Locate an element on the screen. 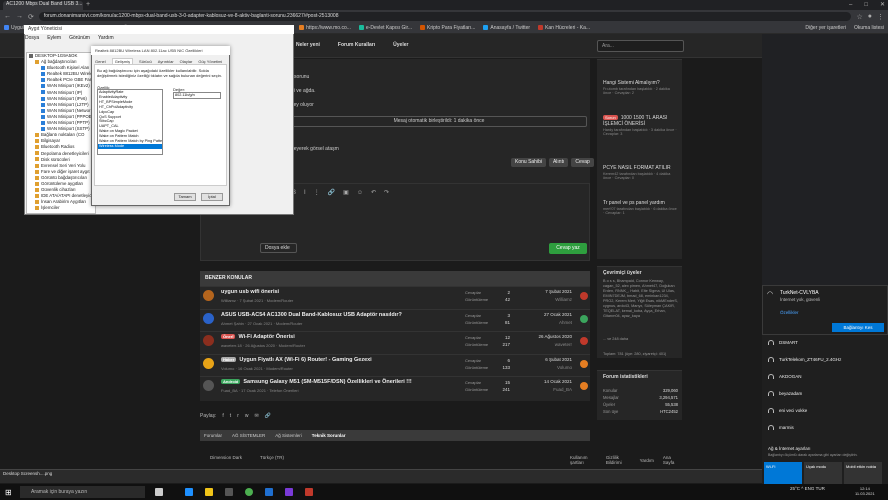 The width and height of the screenshot is (888, 500). disconnect-button: Bağlantıyı Kes is located at coordinates (858, 327).